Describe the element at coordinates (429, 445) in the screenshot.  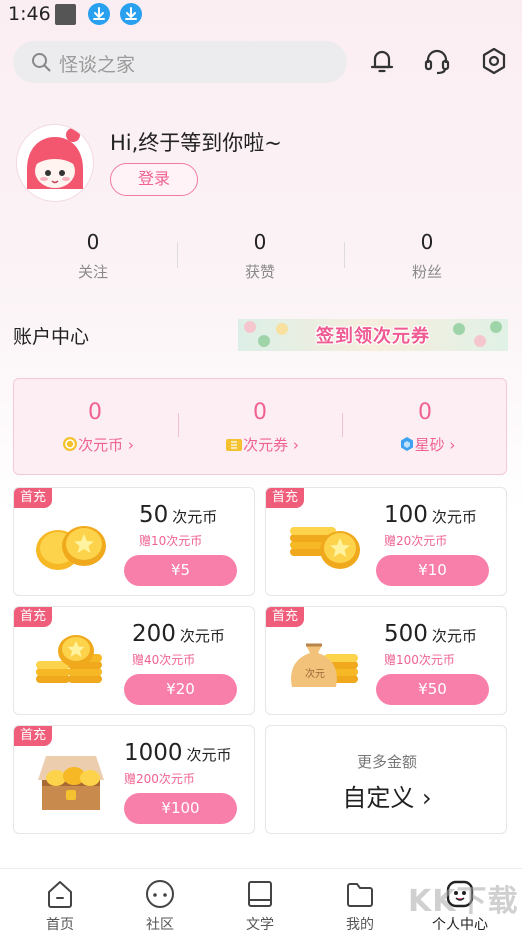
I see `stardust-label: 星砂` at that location.